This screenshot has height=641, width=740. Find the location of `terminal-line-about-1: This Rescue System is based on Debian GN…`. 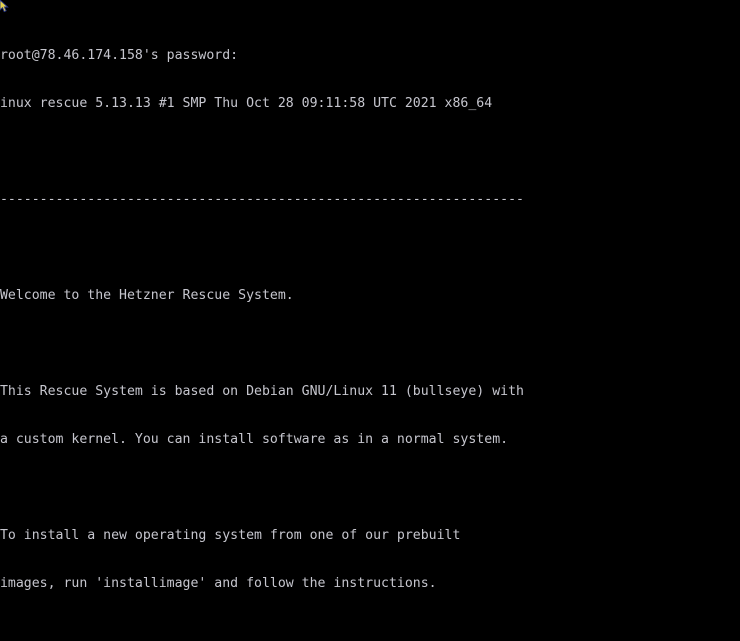

terminal-line-about-1: This Rescue System is based on Debian GN… is located at coordinates (262, 391).